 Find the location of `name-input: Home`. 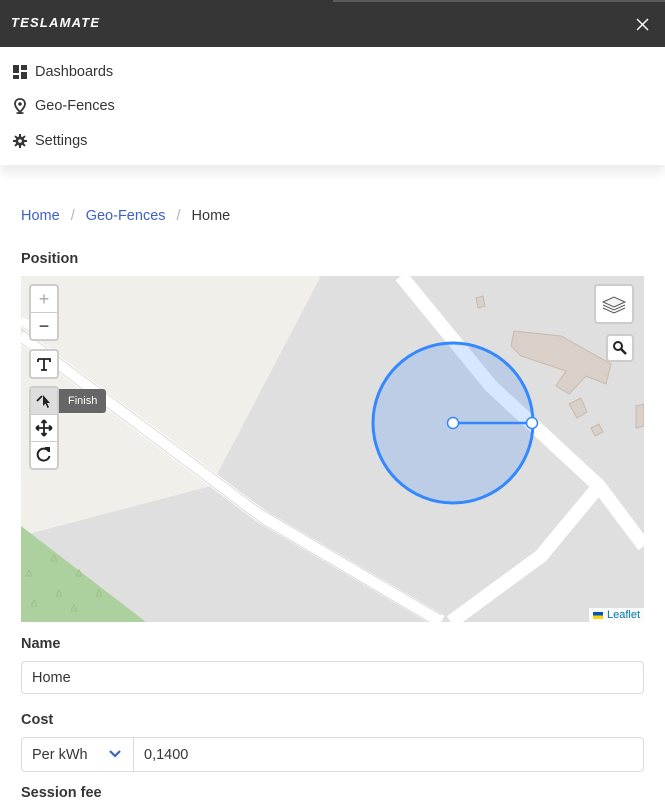

name-input: Home is located at coordinates (332, 677).